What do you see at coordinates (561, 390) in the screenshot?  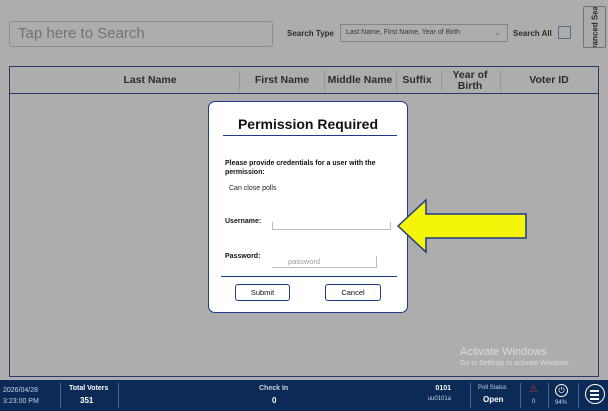 I see `power-icon: ⏻` at bounding box center [561, 390].